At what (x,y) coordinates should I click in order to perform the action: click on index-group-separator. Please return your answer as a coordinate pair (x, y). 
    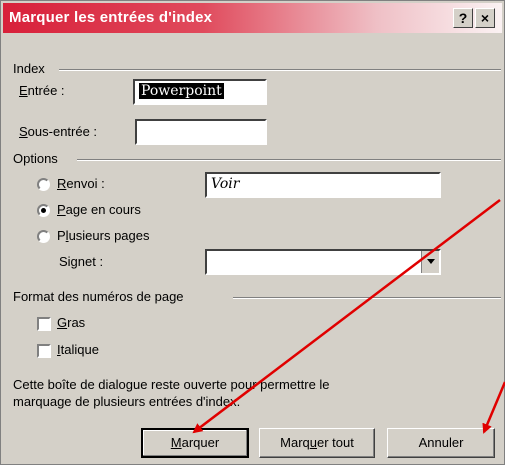
    Looking at the image, I should click on (280, 70).